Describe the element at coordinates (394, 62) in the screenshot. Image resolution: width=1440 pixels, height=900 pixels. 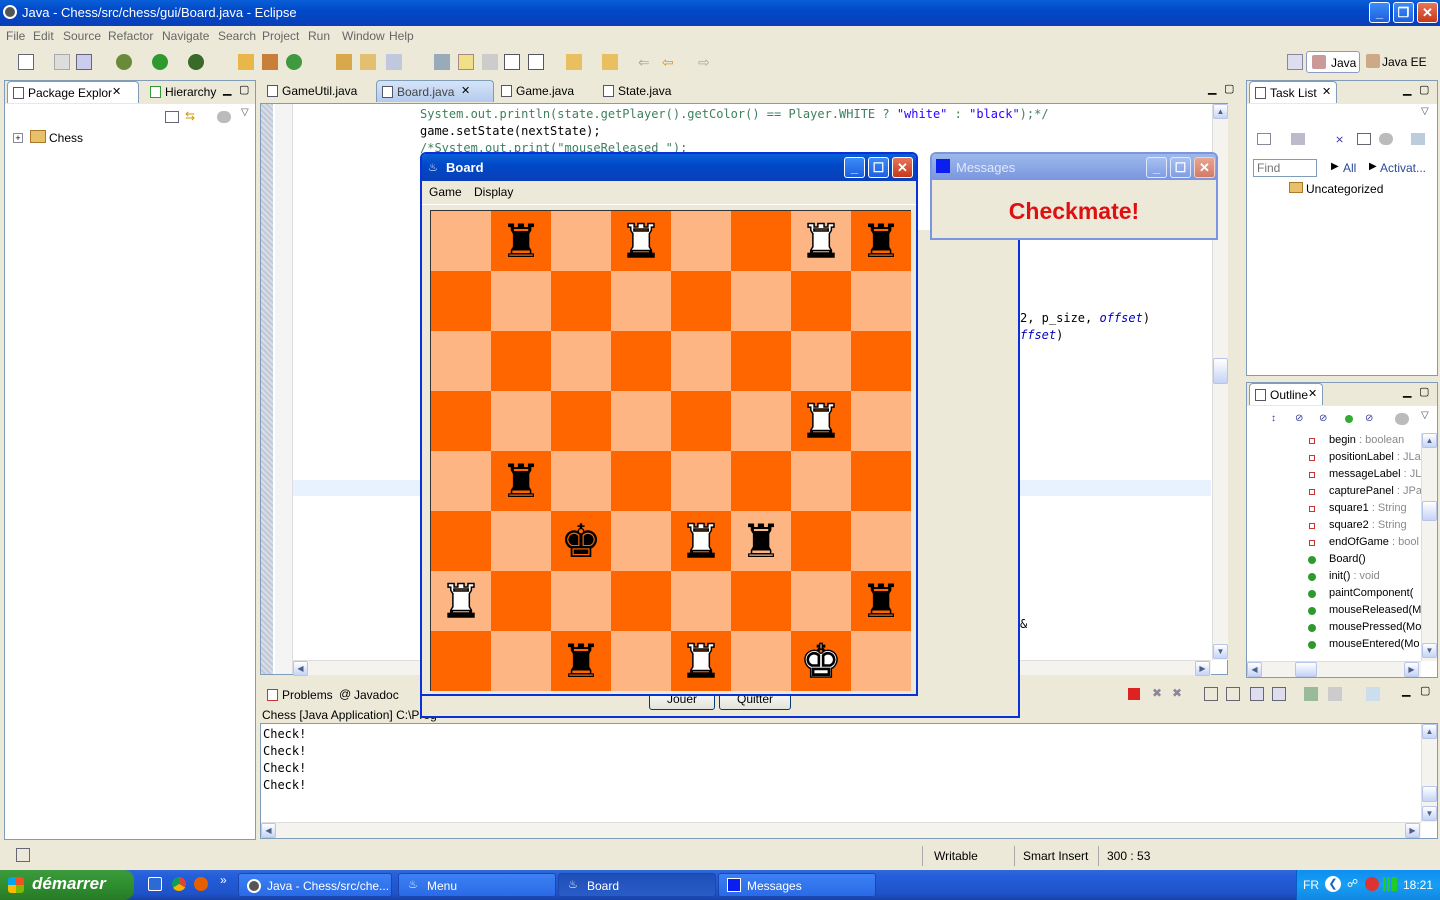
I see `search-icon` at that location.